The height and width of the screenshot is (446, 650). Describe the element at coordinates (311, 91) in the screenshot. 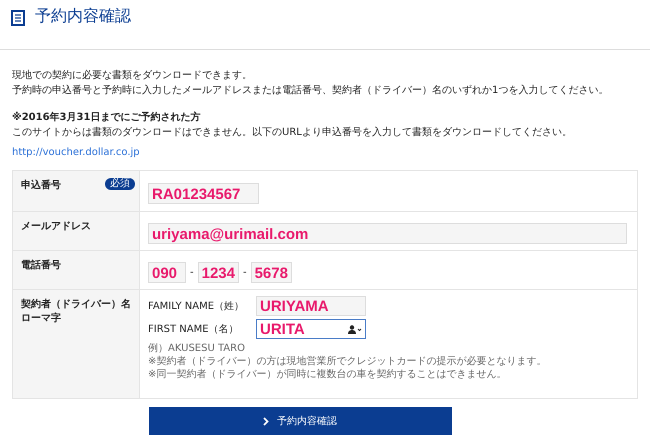

I see `intro-text: 予約時の申込番号と予約時に入力したメールアドレスまたは電話番号、契約者（ドライバー）名のいずれか1つを入力してください。` at that location.